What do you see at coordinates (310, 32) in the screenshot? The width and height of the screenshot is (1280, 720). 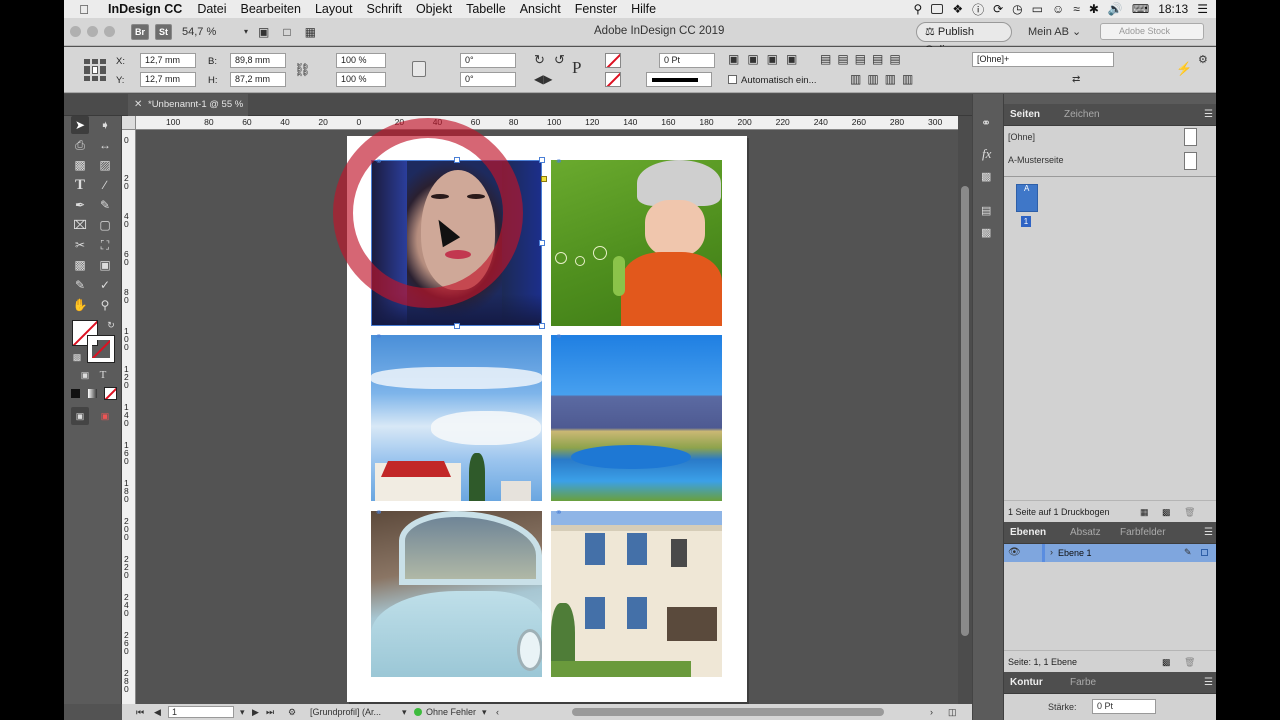 I see `arrange-documents-icon: ▦` at bounding box center [310, 32].